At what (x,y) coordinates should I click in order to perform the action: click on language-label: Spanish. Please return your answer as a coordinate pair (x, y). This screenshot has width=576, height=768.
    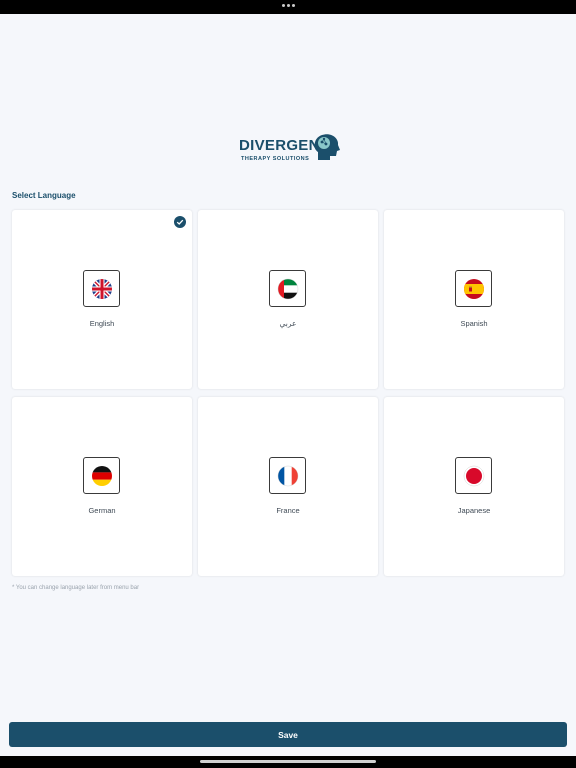
    Looking at the image, I should click on (474, 323).